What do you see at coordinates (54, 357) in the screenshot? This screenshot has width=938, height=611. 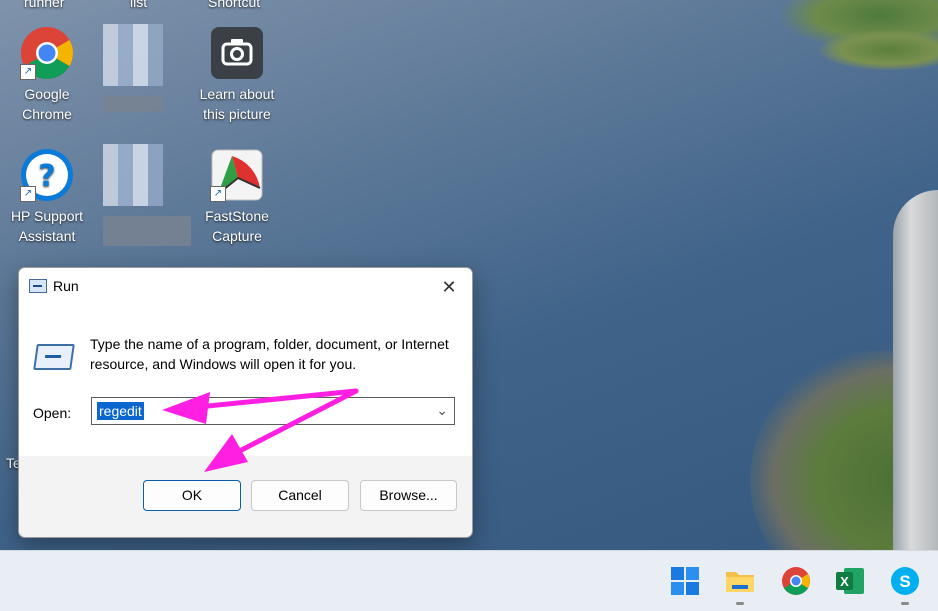 I see `run-icon` at bounding box center [54, 357].